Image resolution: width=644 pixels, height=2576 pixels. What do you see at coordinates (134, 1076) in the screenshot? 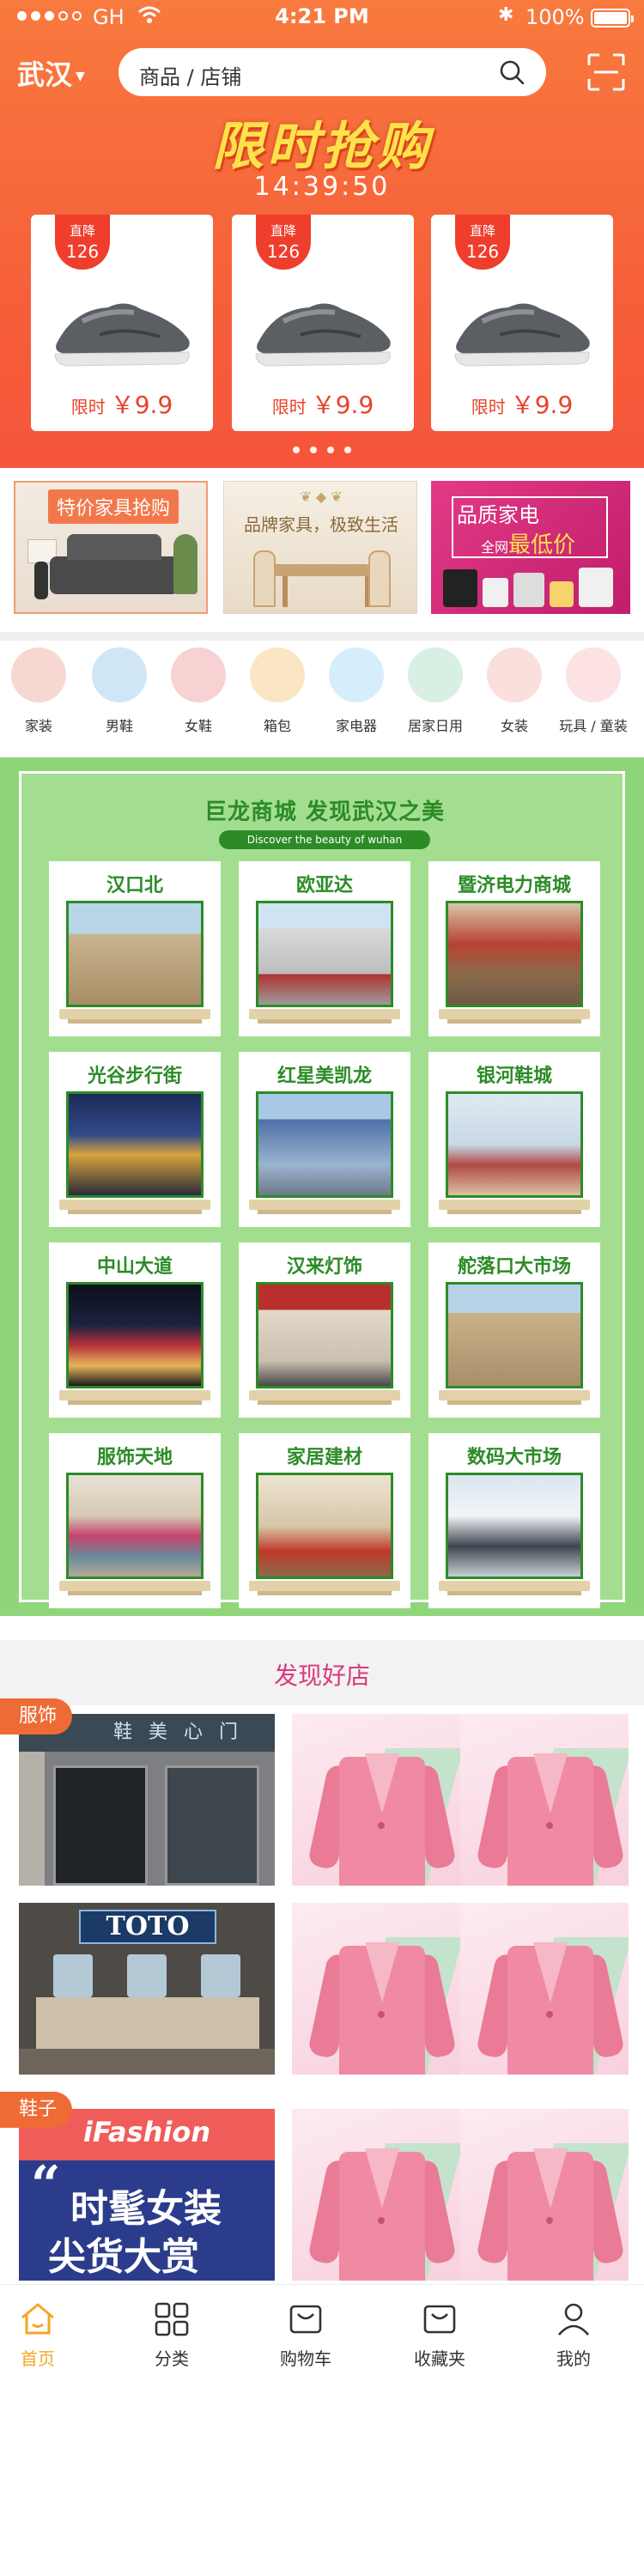
I see `store-name: 光谷步行街` at bounding box center [134, 1076].